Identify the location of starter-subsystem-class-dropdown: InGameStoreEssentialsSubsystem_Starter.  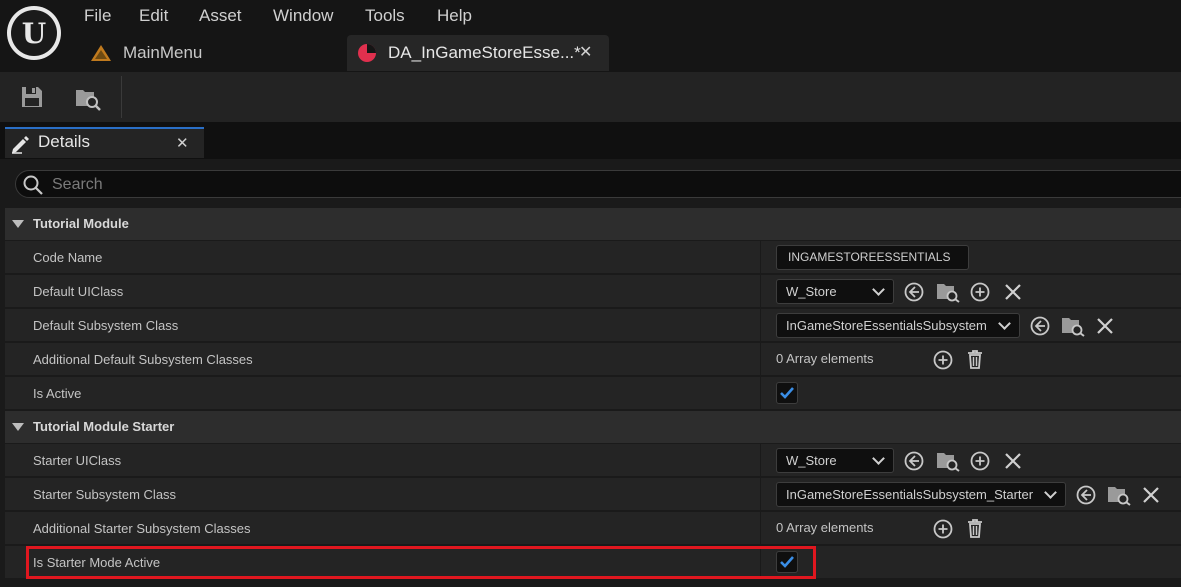
(921, 494).